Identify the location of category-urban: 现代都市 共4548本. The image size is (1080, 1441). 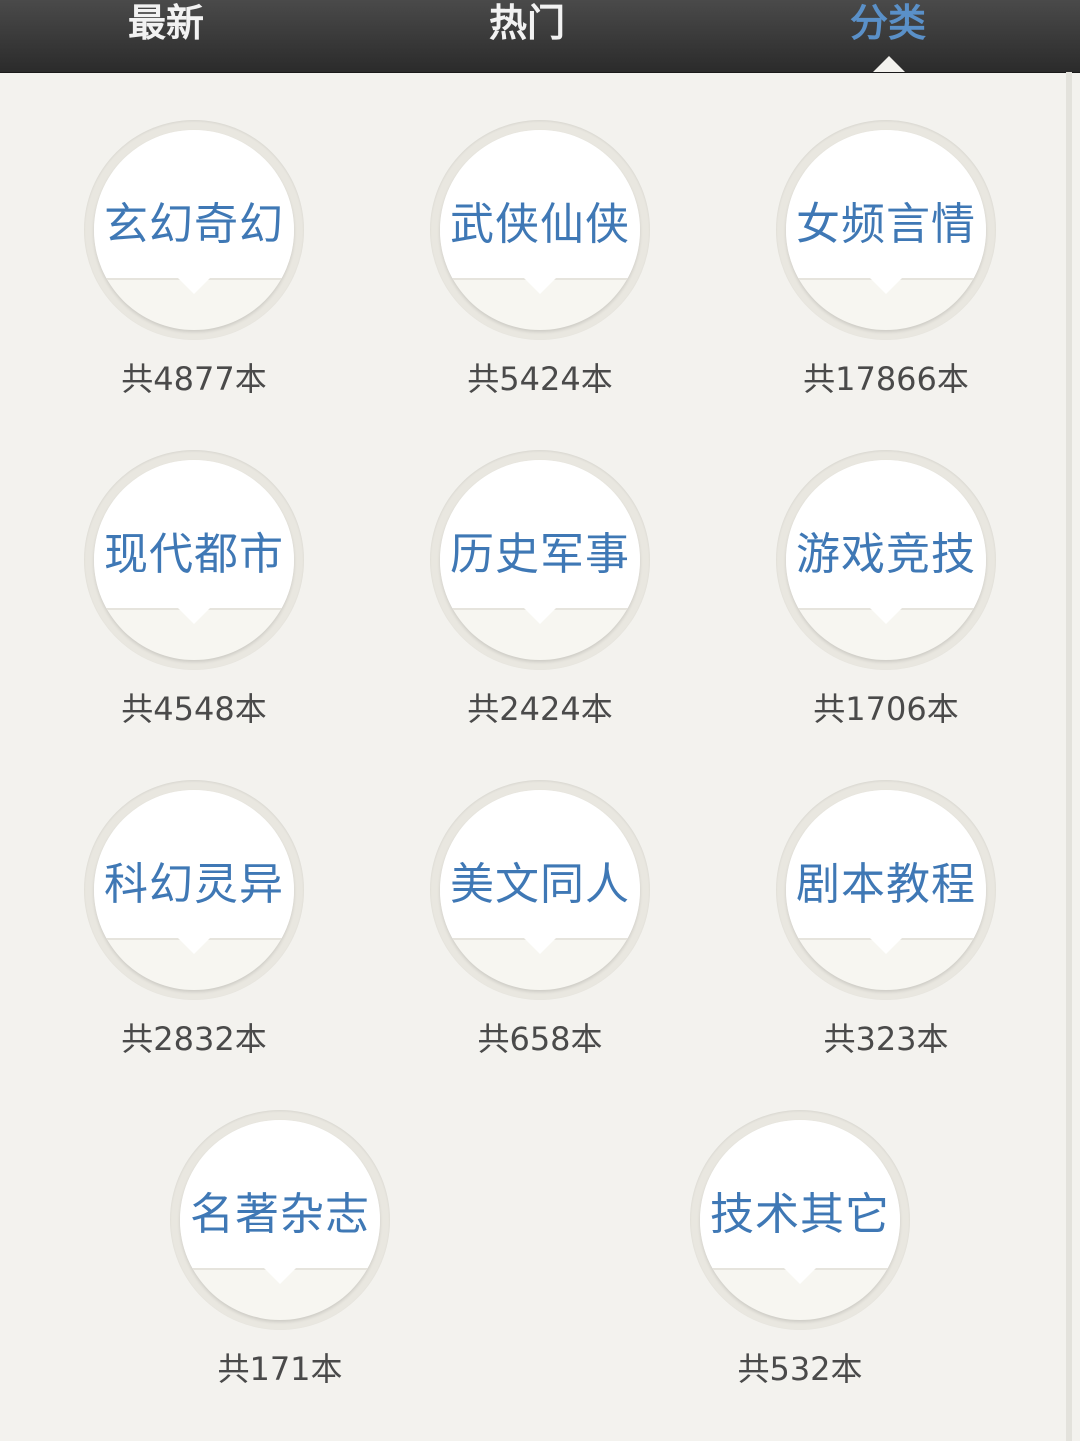
(194, 590).